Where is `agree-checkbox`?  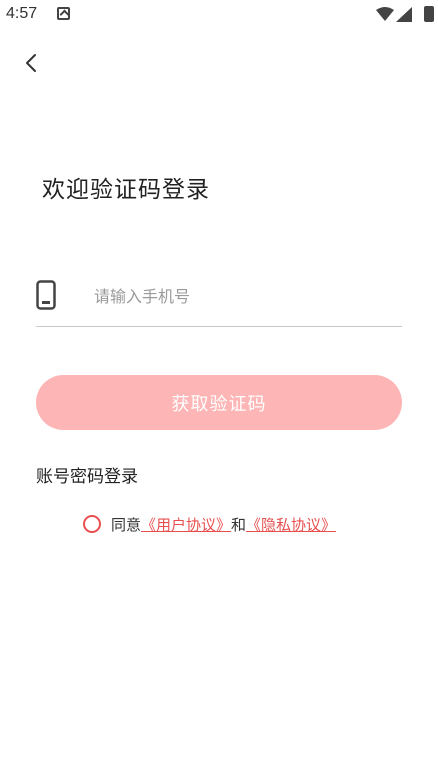 agree-checkbox is located at coordinates (92, 524).